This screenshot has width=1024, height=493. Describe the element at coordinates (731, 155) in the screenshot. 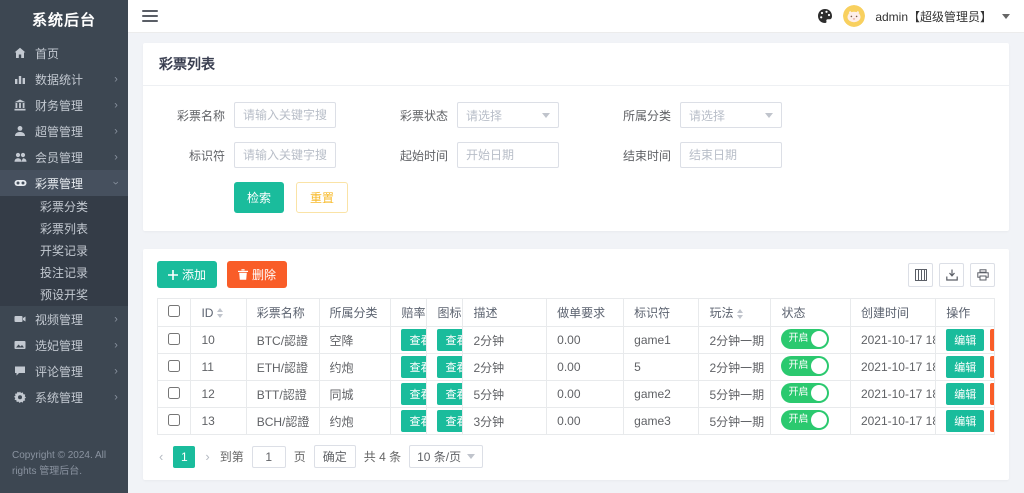

I see `end-date-input` at that location.